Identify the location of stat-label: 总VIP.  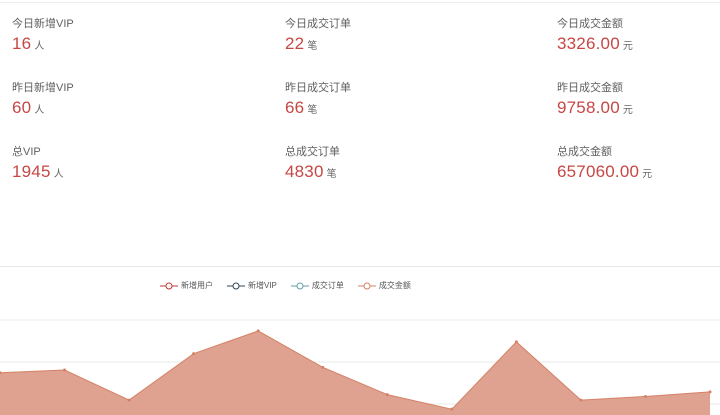
(26, 152).